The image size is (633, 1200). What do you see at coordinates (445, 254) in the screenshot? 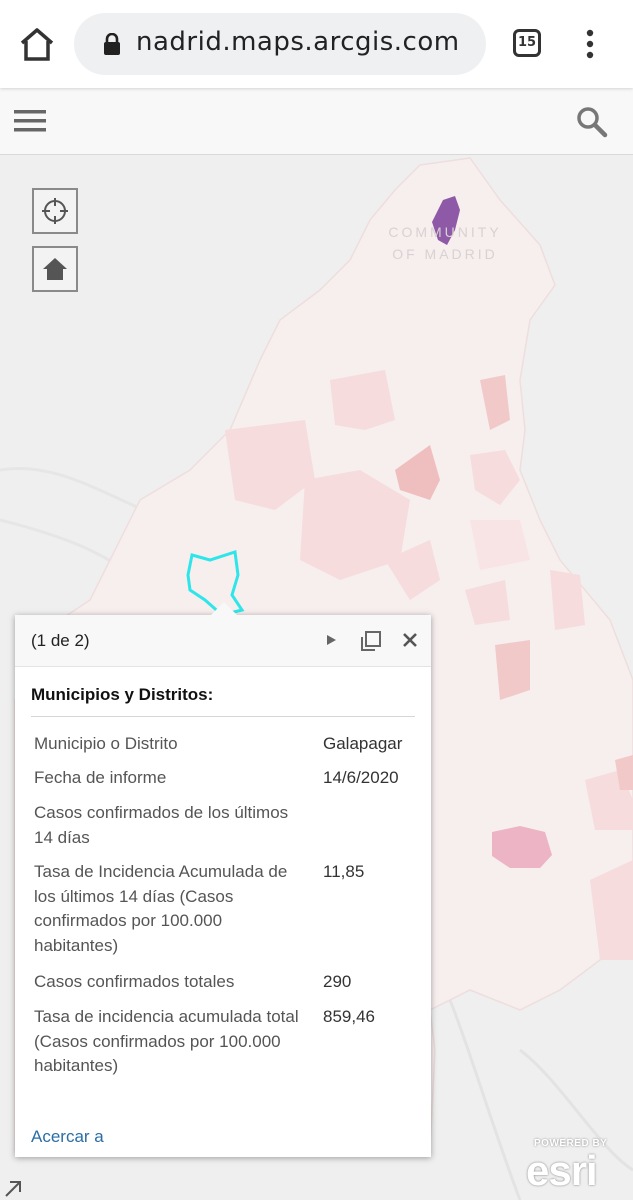
I see `region-label-line2: OF MADRID` at bounding box center [445, 254].